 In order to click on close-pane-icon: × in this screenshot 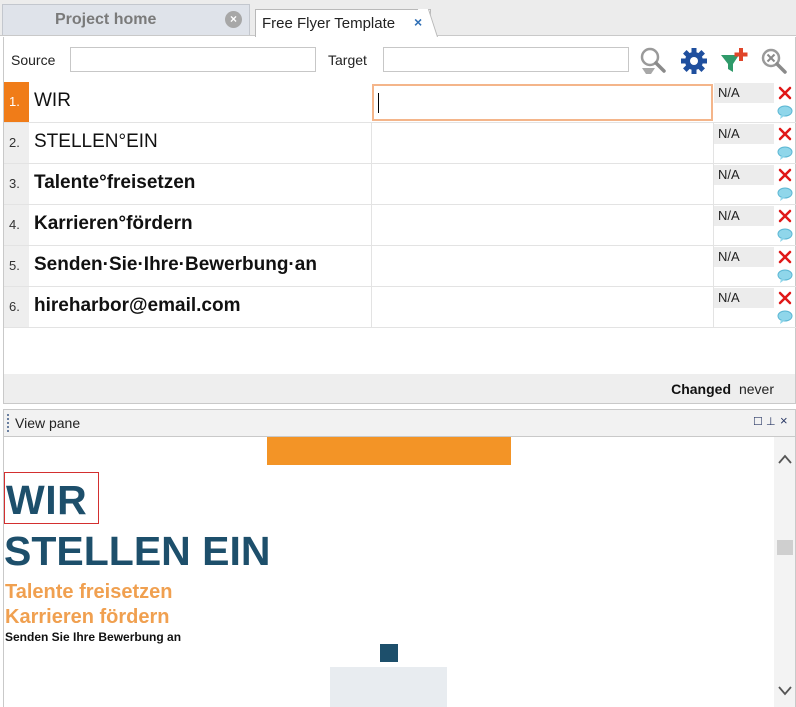, I will do `click(784, 420)`.